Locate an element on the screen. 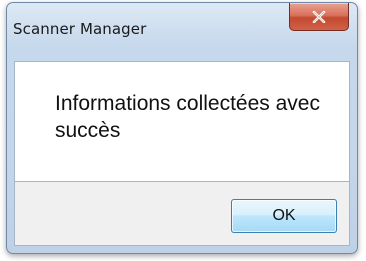  ok-button: OK is located at coordinates (284, 216).